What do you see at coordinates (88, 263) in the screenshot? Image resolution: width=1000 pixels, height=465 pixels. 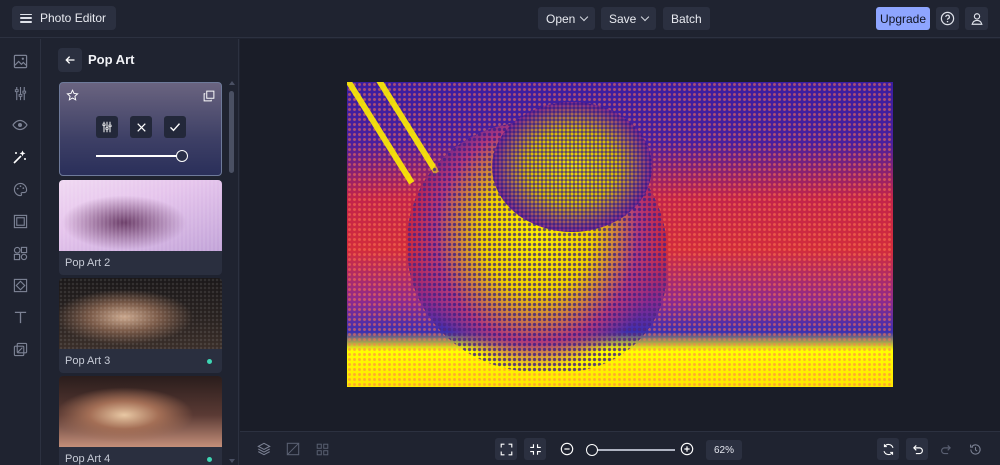 I see `preset-label: Pop Art 2` at bounding box center [88, 263].